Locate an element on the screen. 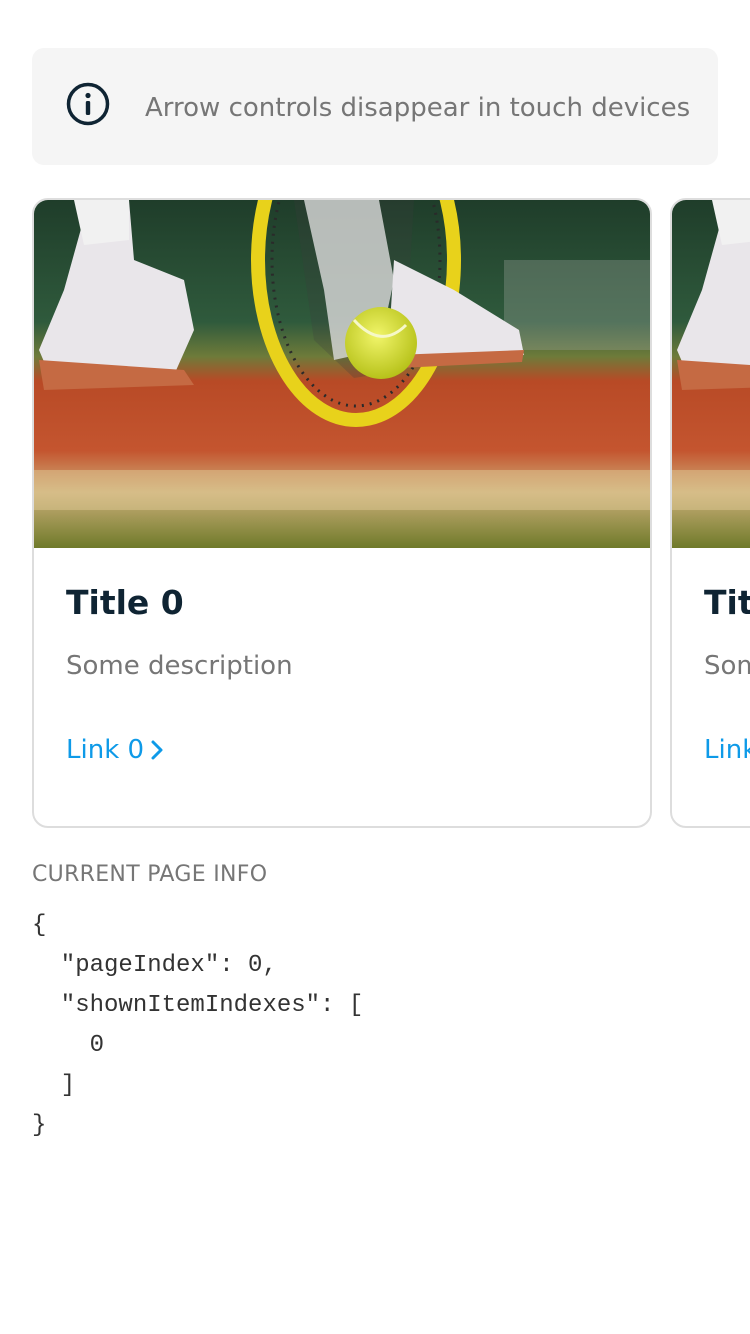 The height and width of the screenshot is (1334, 750). info-icon is located at coordinates (88, 104).